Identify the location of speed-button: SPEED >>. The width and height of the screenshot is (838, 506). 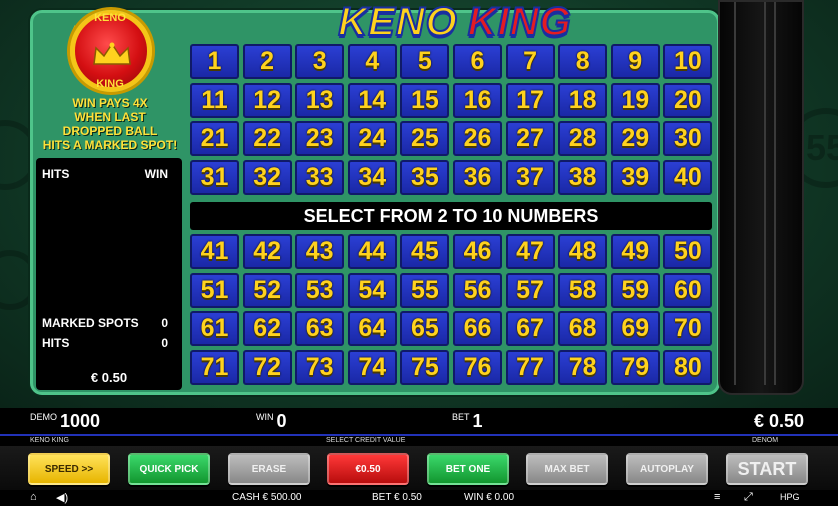
(69, 469).